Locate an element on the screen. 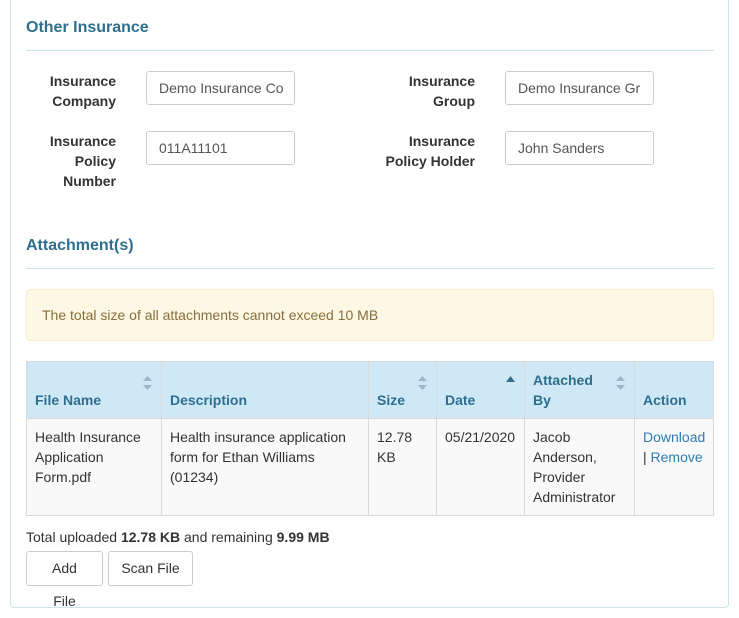 This screenshot has width=739, height=618. column-size: Size is located at coordinates (402, 390).